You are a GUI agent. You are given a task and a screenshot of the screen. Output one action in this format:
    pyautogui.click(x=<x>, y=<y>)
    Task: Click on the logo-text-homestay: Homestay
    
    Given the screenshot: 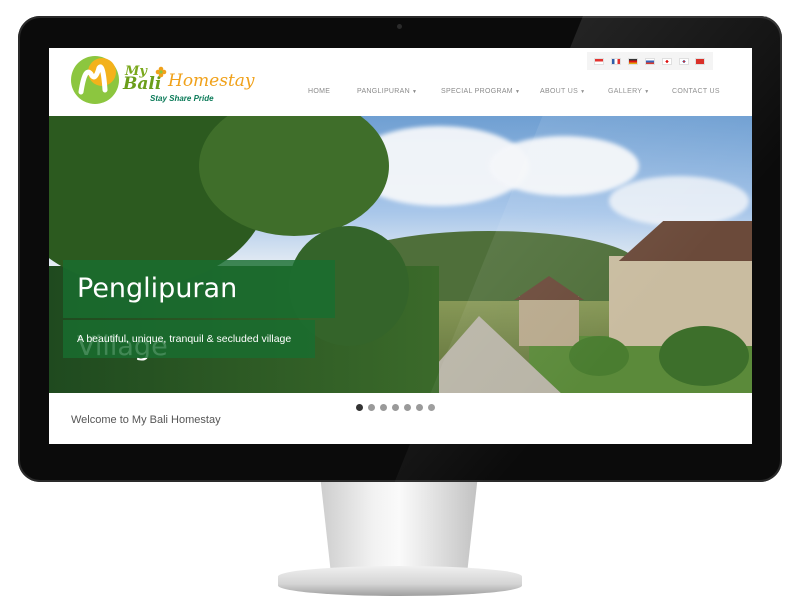 What is the action you would take?
    pyautogui.click(x=211, y=81)
    